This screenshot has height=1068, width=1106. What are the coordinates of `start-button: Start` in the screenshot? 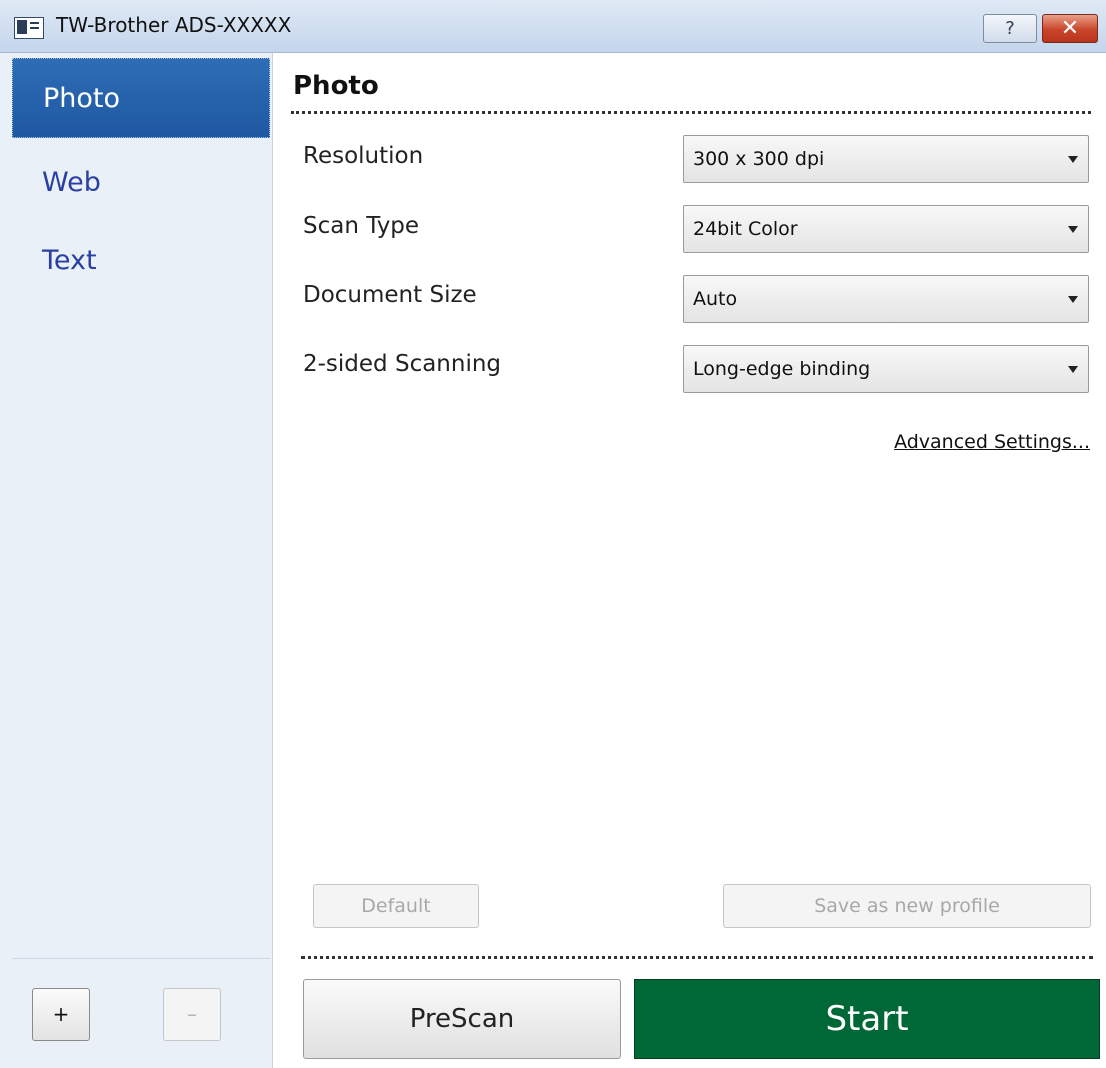 It's located at (867, 1019).